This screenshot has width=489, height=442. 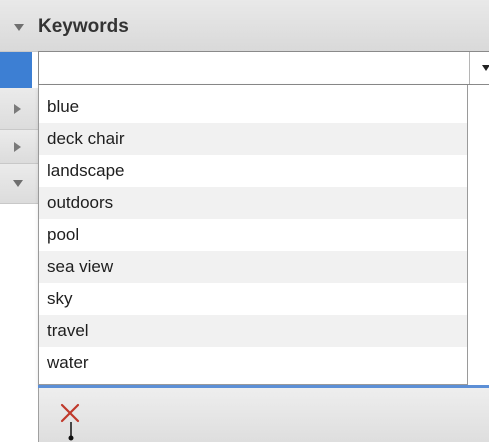 I want to click on remove-keyword-button, so click(x=70, y=413).